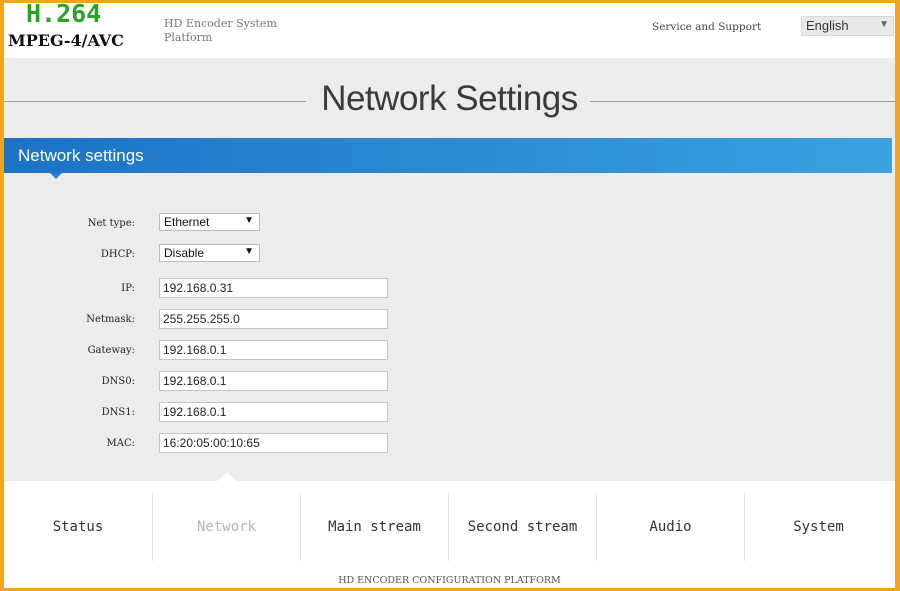 This screenshot has width=900, height=591. What do you see at coordinates (374, 527) in the screenshot?
I see `tab-main-stream: Main stream` at bounding box center [374, 527].